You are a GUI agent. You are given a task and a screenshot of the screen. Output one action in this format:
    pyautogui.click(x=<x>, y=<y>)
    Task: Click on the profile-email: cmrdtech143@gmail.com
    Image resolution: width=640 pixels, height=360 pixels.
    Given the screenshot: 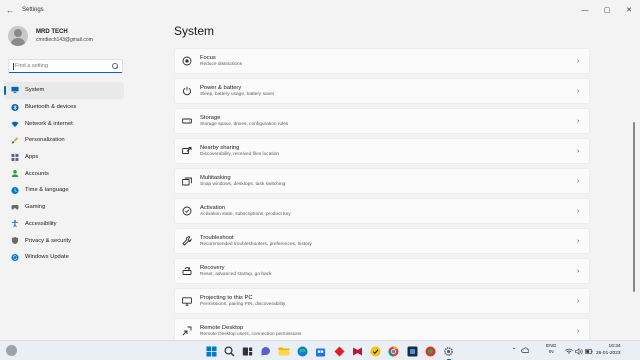 What is the action you would take?
    pyautogui.click(x=64, y=40)
    